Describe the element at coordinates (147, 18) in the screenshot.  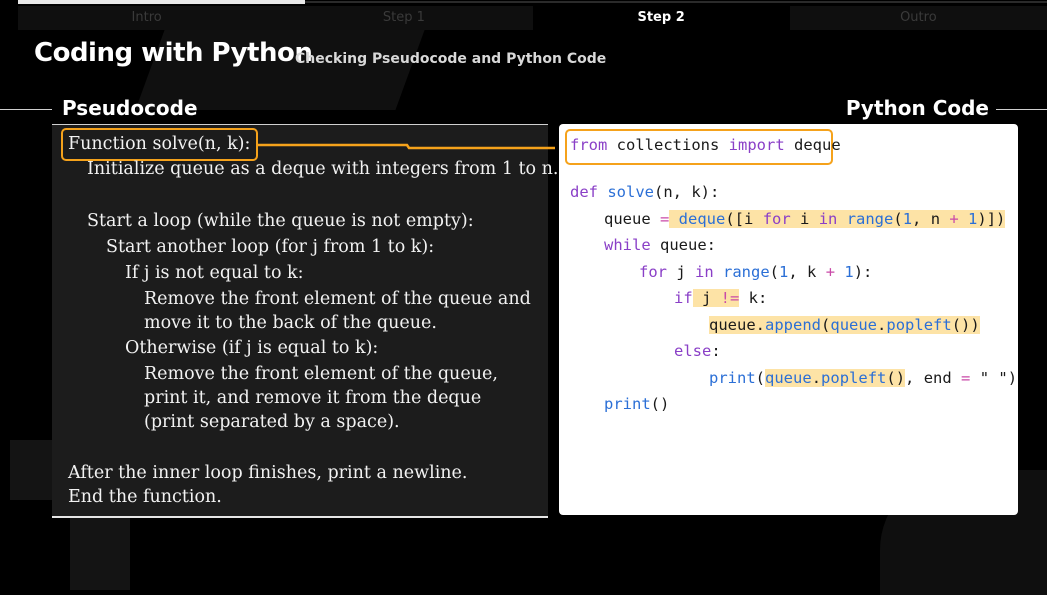
I see `step-tab-intro: Intro` at that location.